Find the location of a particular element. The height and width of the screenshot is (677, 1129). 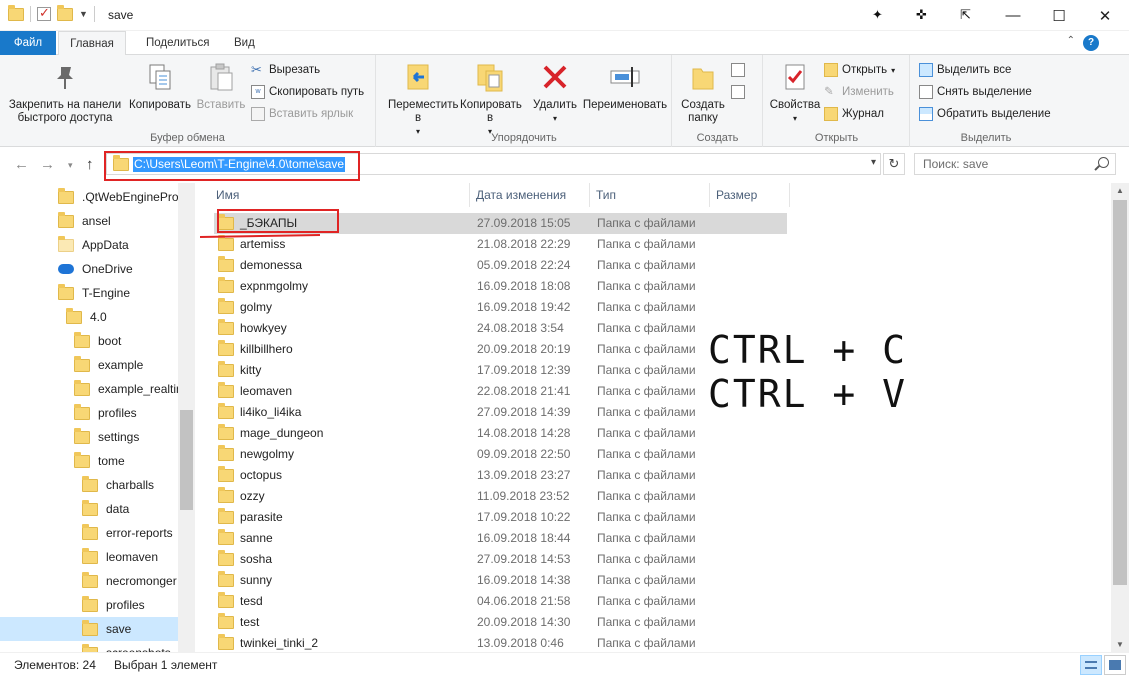

chevron-down-icon: ▼ is located at coordinates (83, 14).